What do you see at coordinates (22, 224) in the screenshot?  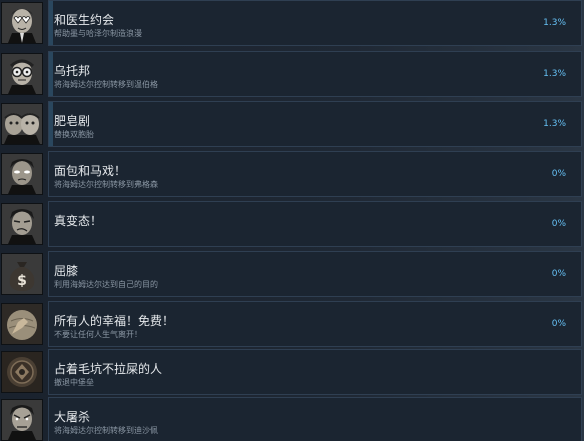 I see `sneering-face-icon` at bounding box center [22, 224].